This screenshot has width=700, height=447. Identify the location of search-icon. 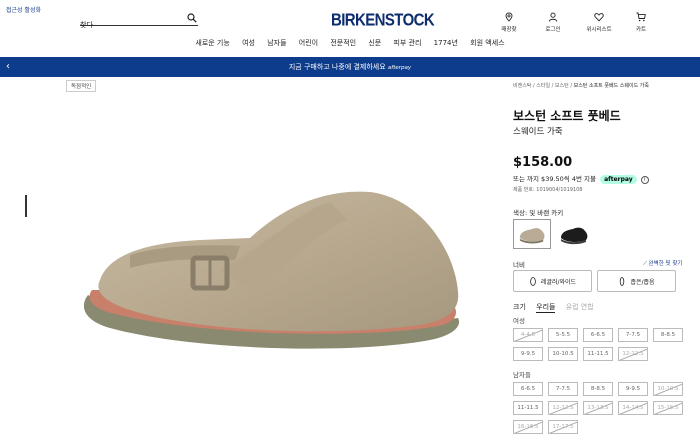
(192, 18).